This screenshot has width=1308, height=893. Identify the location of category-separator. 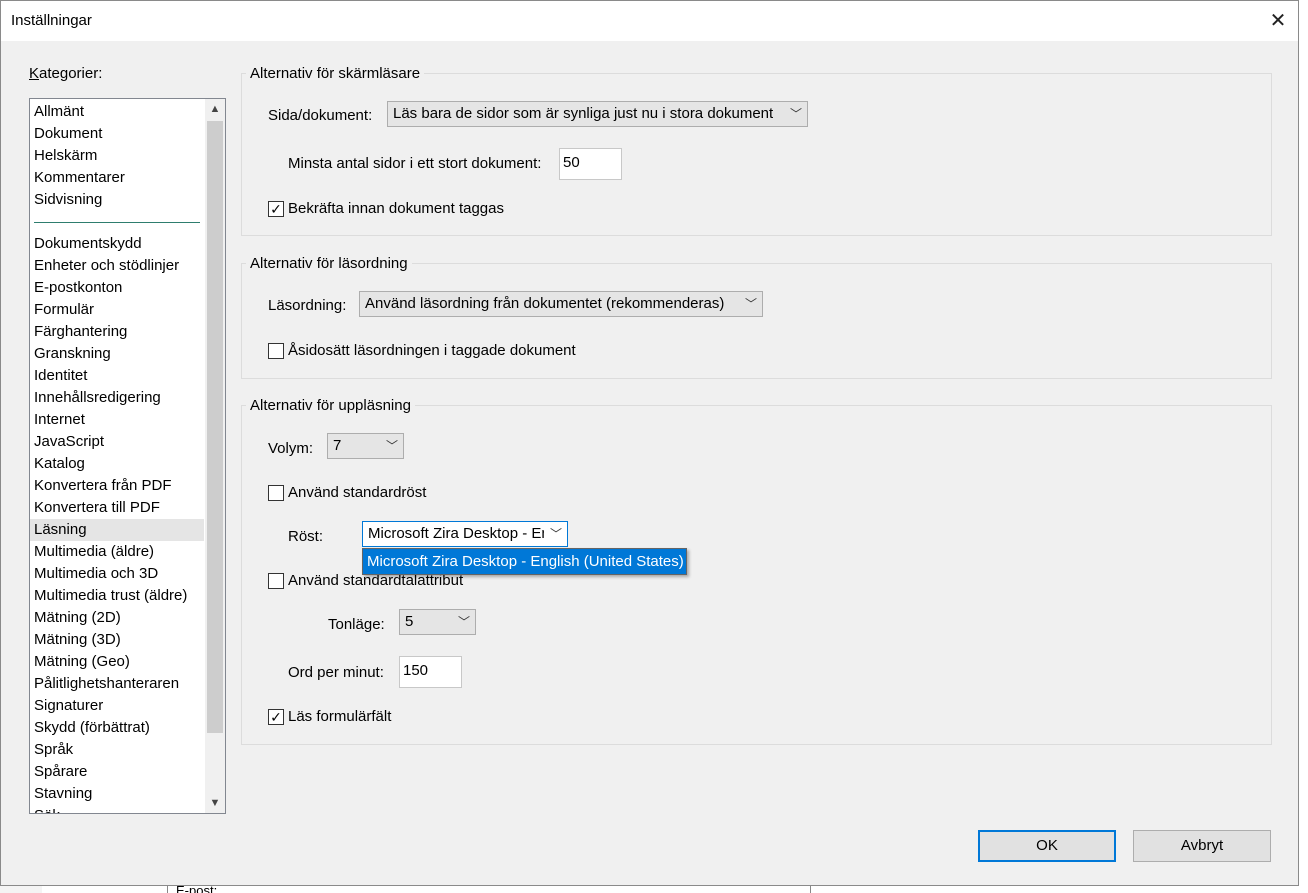
(117, 222).